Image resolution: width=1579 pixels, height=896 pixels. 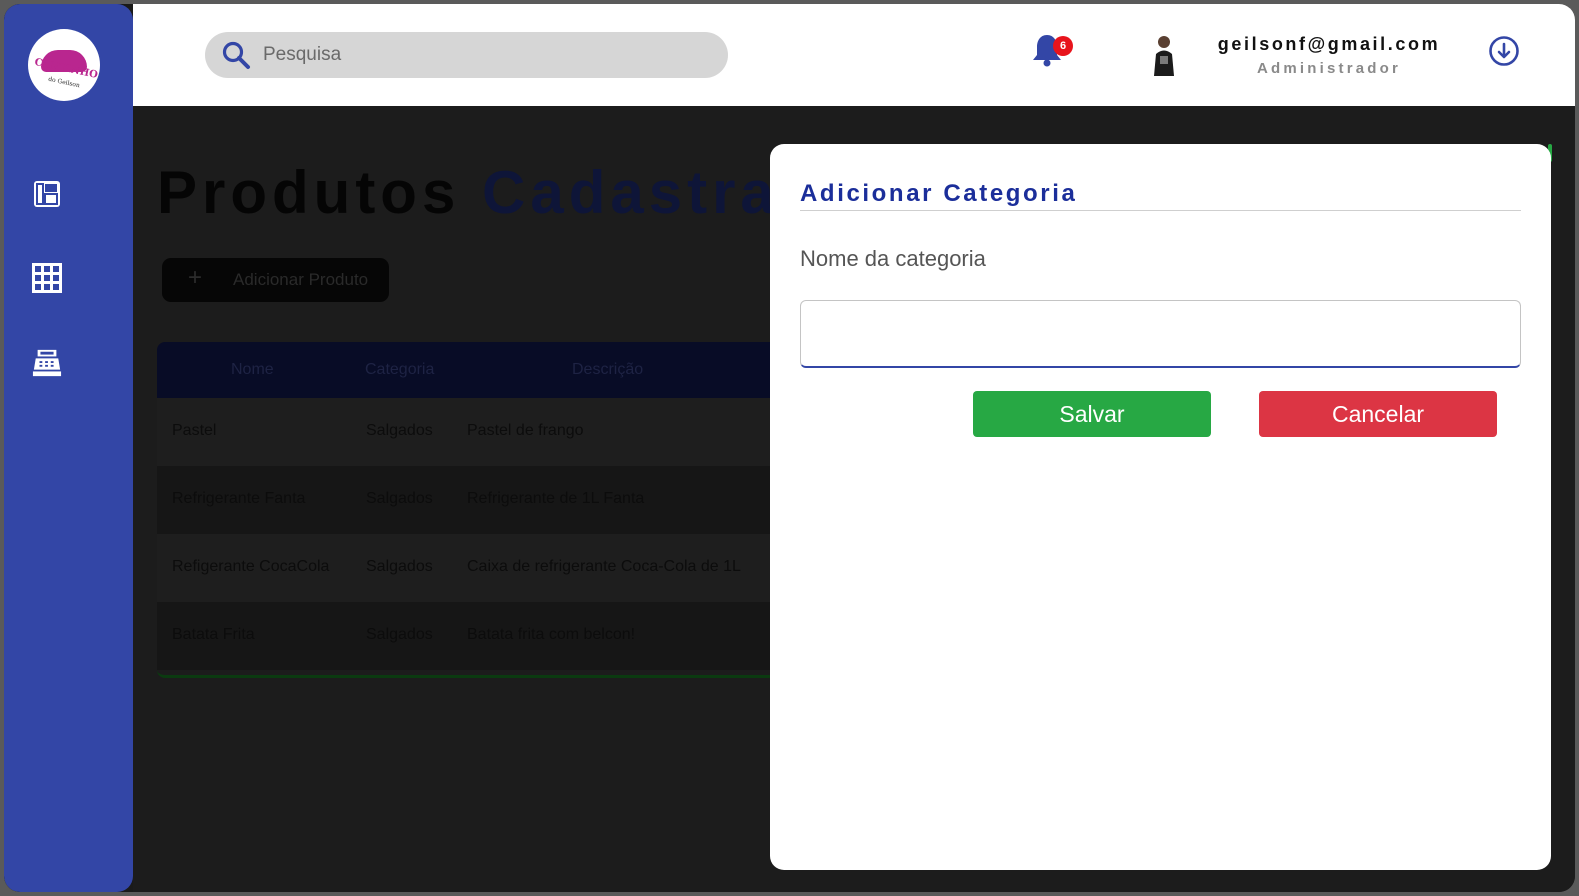 What do you see at coordinates (1160, 334) in the screenshot?
I see `category-name-input` at bounding box center [1160, 334].